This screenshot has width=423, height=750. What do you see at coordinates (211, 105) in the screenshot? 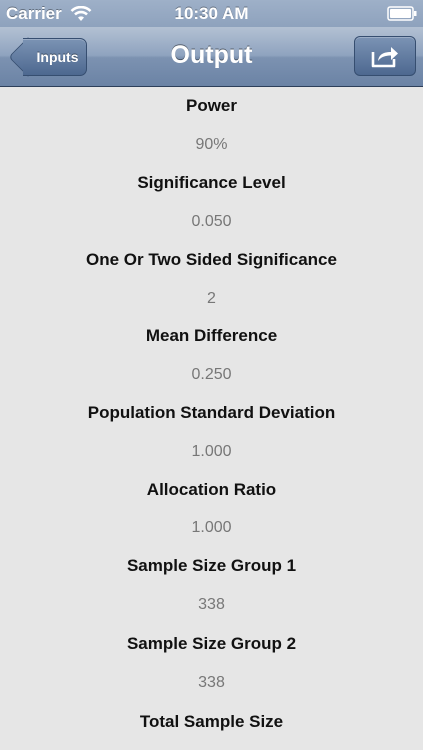
I see `result-label: Power` at bounding box center [211, 105].